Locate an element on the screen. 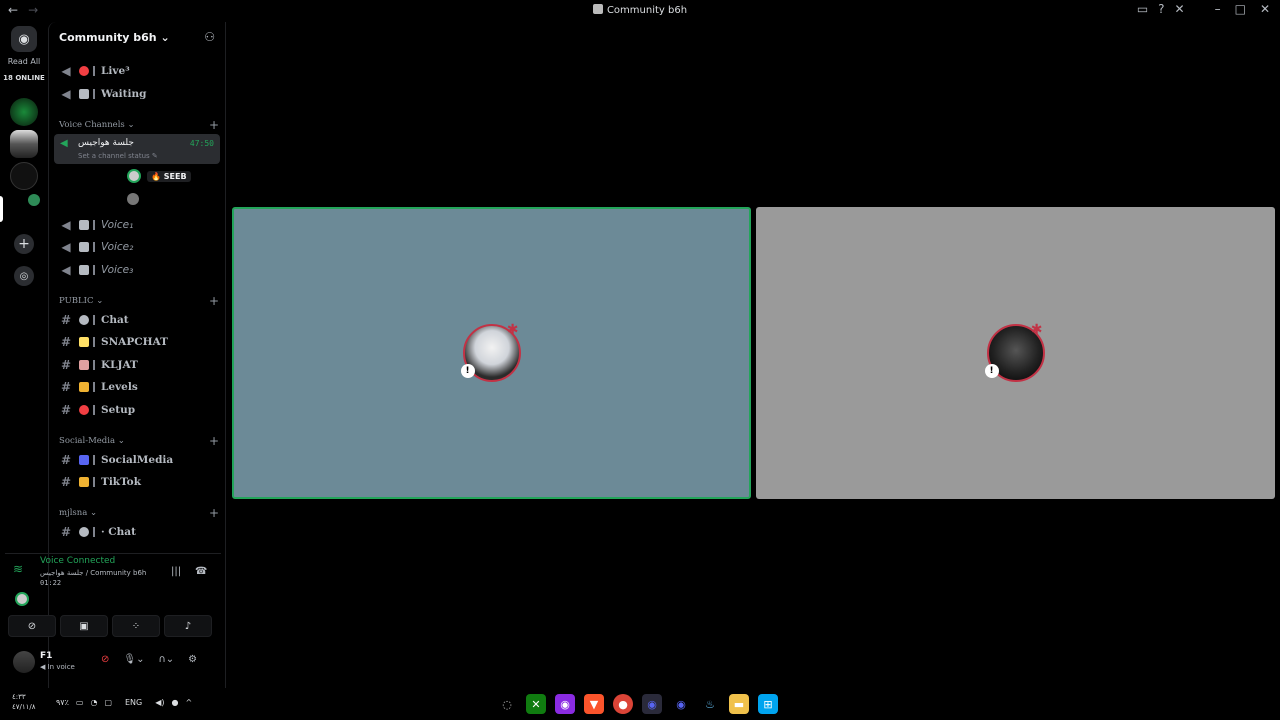 This screenshot has width=1280, height=720. ghost-icon is located at coordinates (84, 342).